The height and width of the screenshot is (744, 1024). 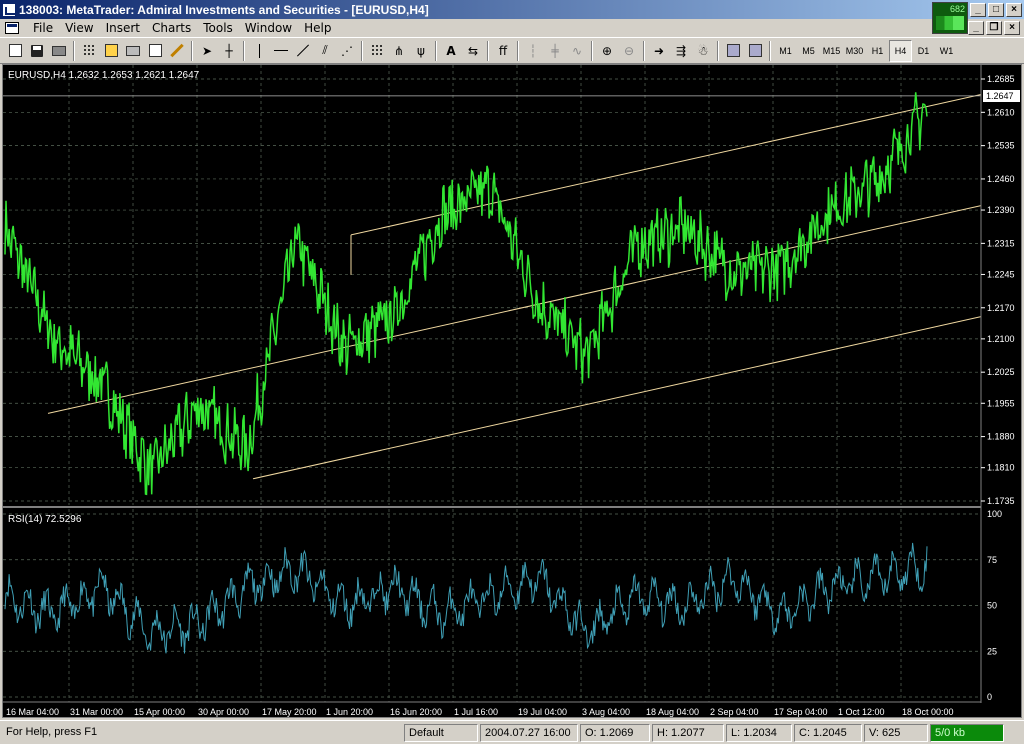 I want to click on text-tool-button: A, so click(x=451, y=51).